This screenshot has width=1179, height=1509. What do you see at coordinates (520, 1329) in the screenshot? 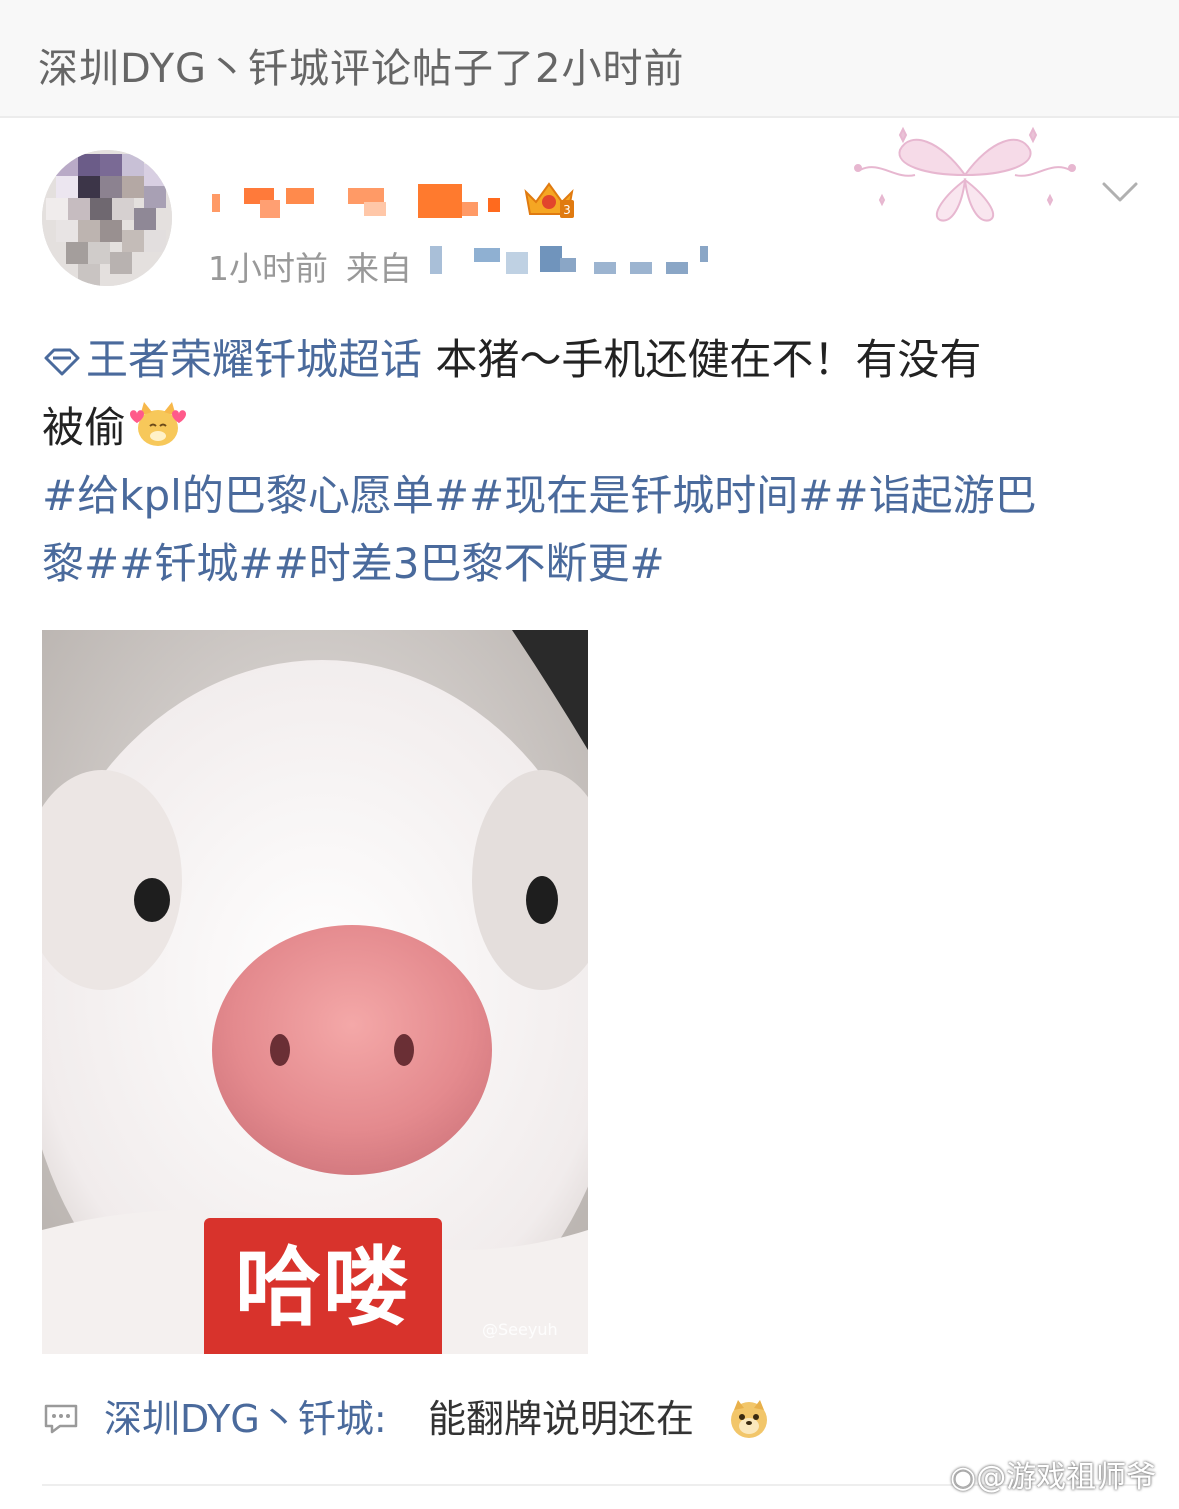
I see `image-credit: @Seeyuh` at bounding box center [520, 1329].